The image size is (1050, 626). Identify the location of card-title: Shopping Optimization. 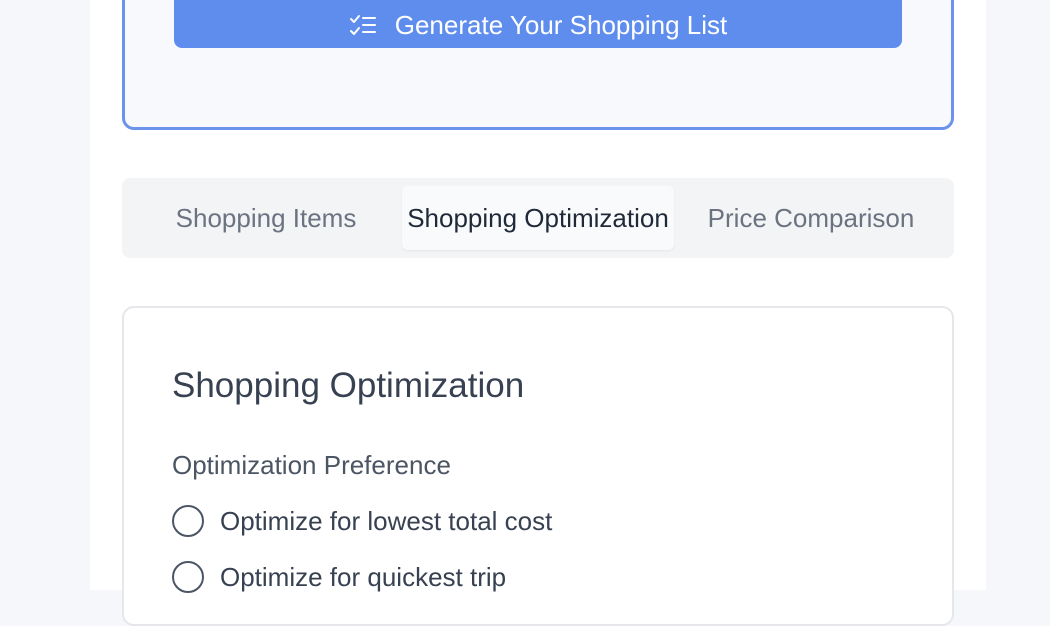
(348, 385).